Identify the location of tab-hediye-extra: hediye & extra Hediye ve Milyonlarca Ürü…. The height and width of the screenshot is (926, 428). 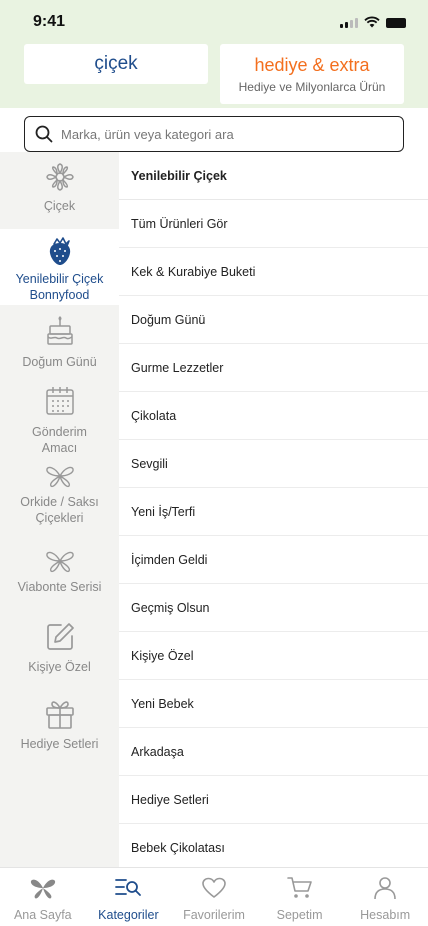
(312, 74).